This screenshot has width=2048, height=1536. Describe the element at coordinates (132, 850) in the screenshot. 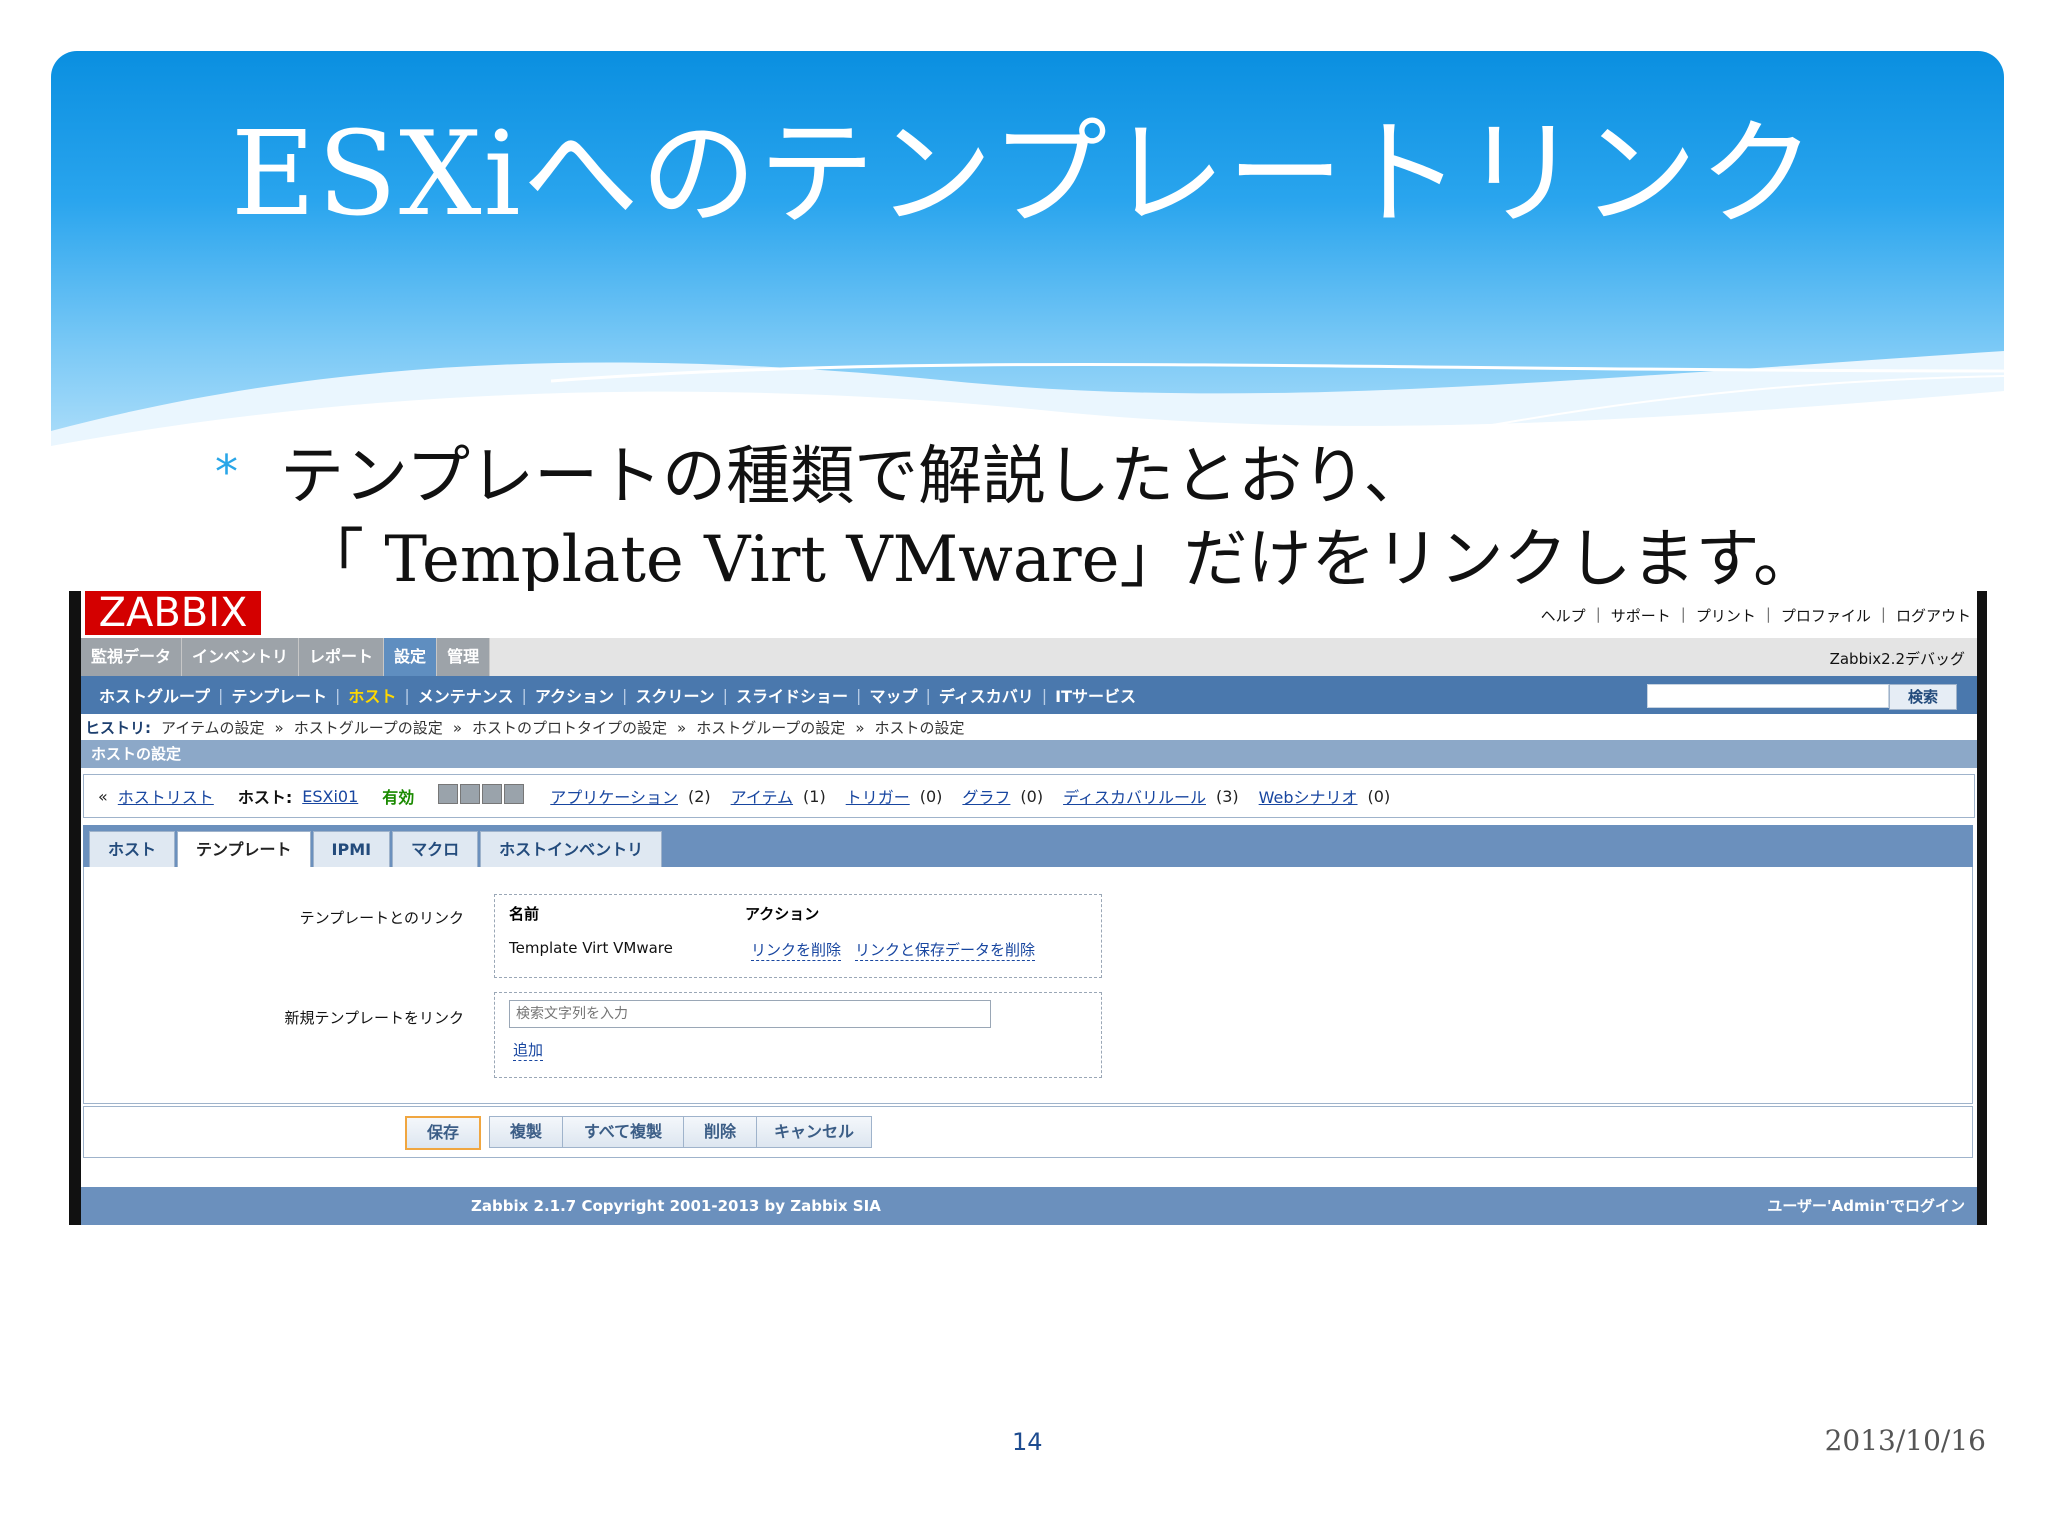

I see `tab-host: ホスト` at that location.